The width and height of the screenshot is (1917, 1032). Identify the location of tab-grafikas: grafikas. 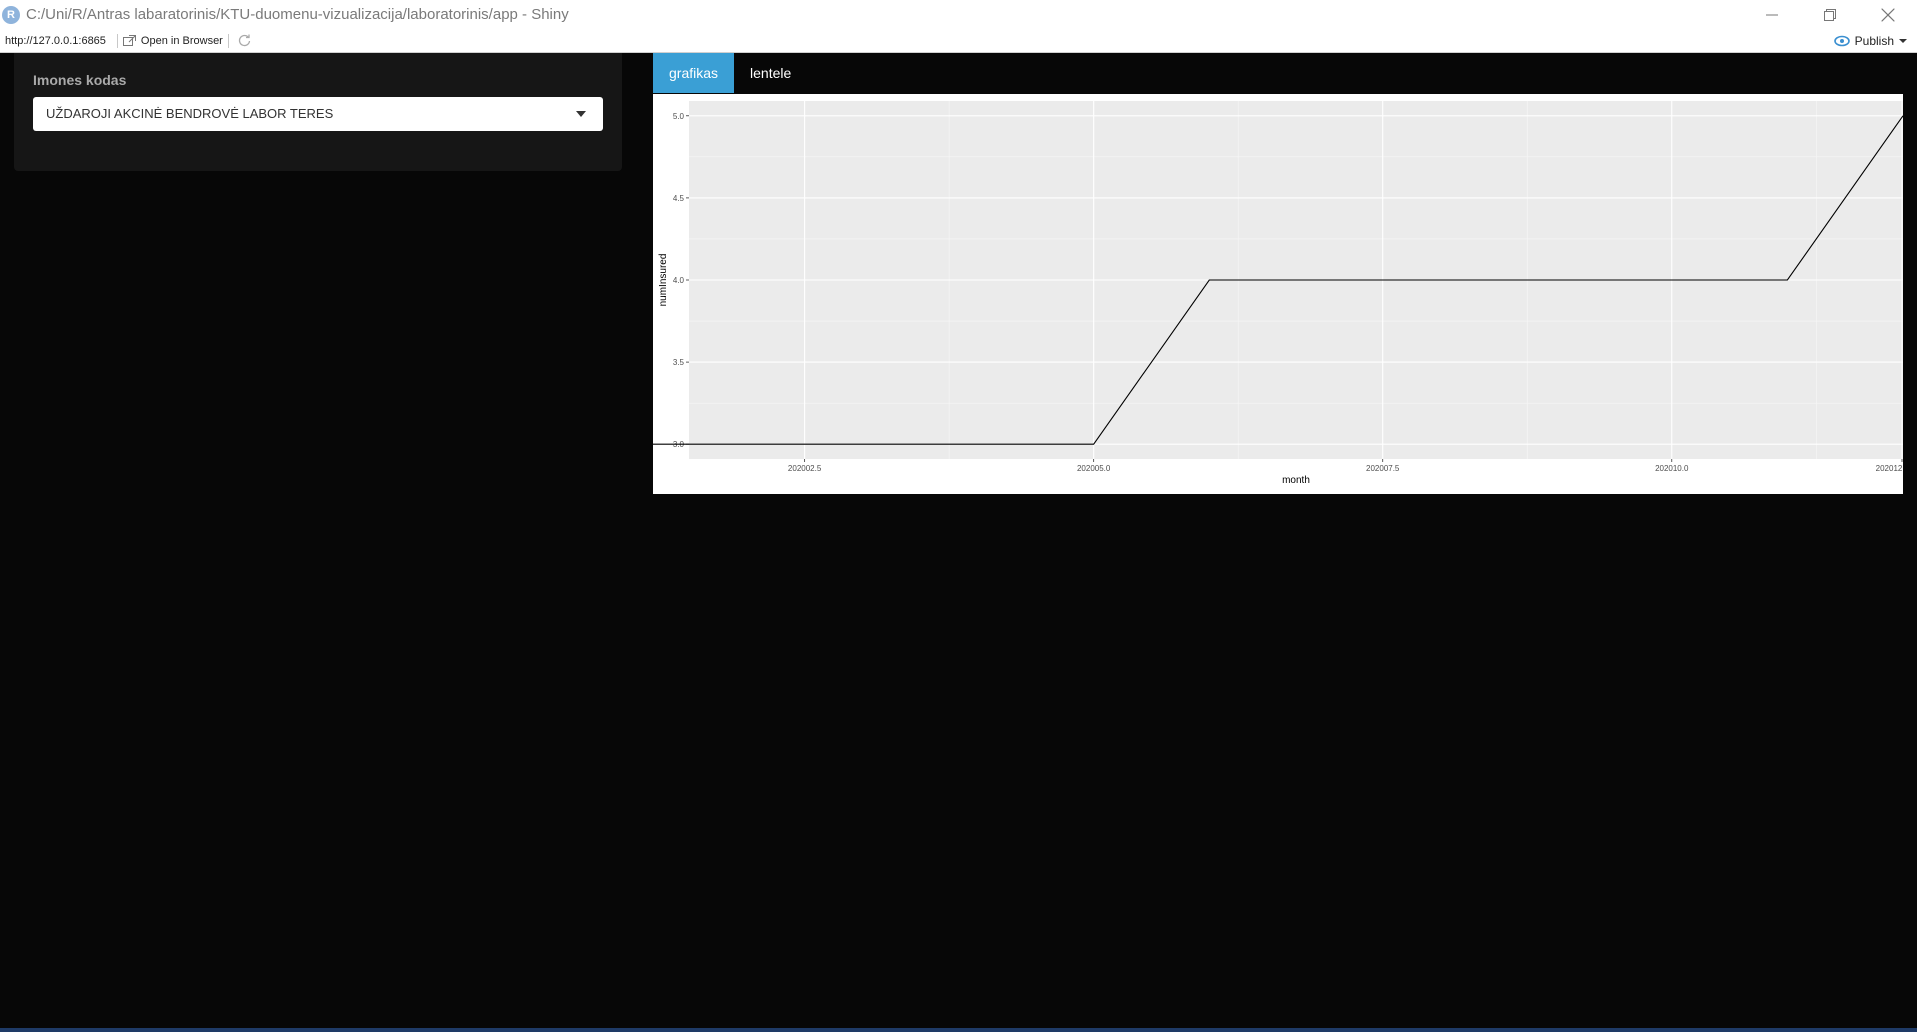
(694, 73).